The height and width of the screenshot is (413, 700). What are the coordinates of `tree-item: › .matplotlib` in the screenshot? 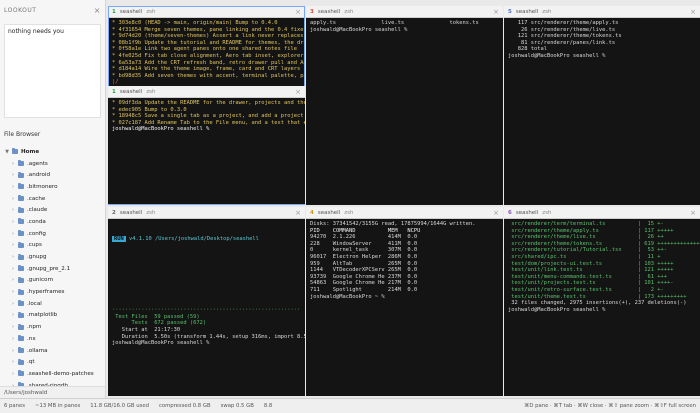 It's located at (52, 316).